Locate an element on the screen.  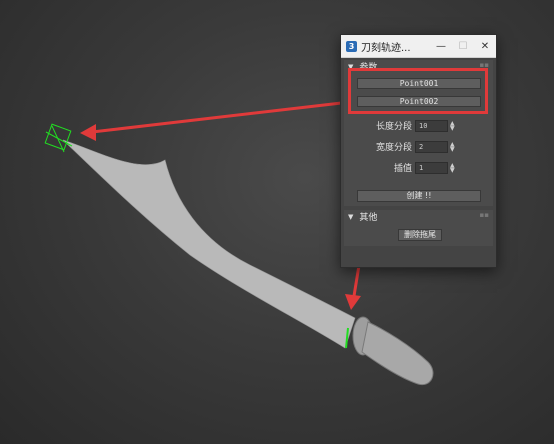
dialog-titlebar: 3 刀刻轨迹... — ☐ ✕ is located at coordinates (418, 46).